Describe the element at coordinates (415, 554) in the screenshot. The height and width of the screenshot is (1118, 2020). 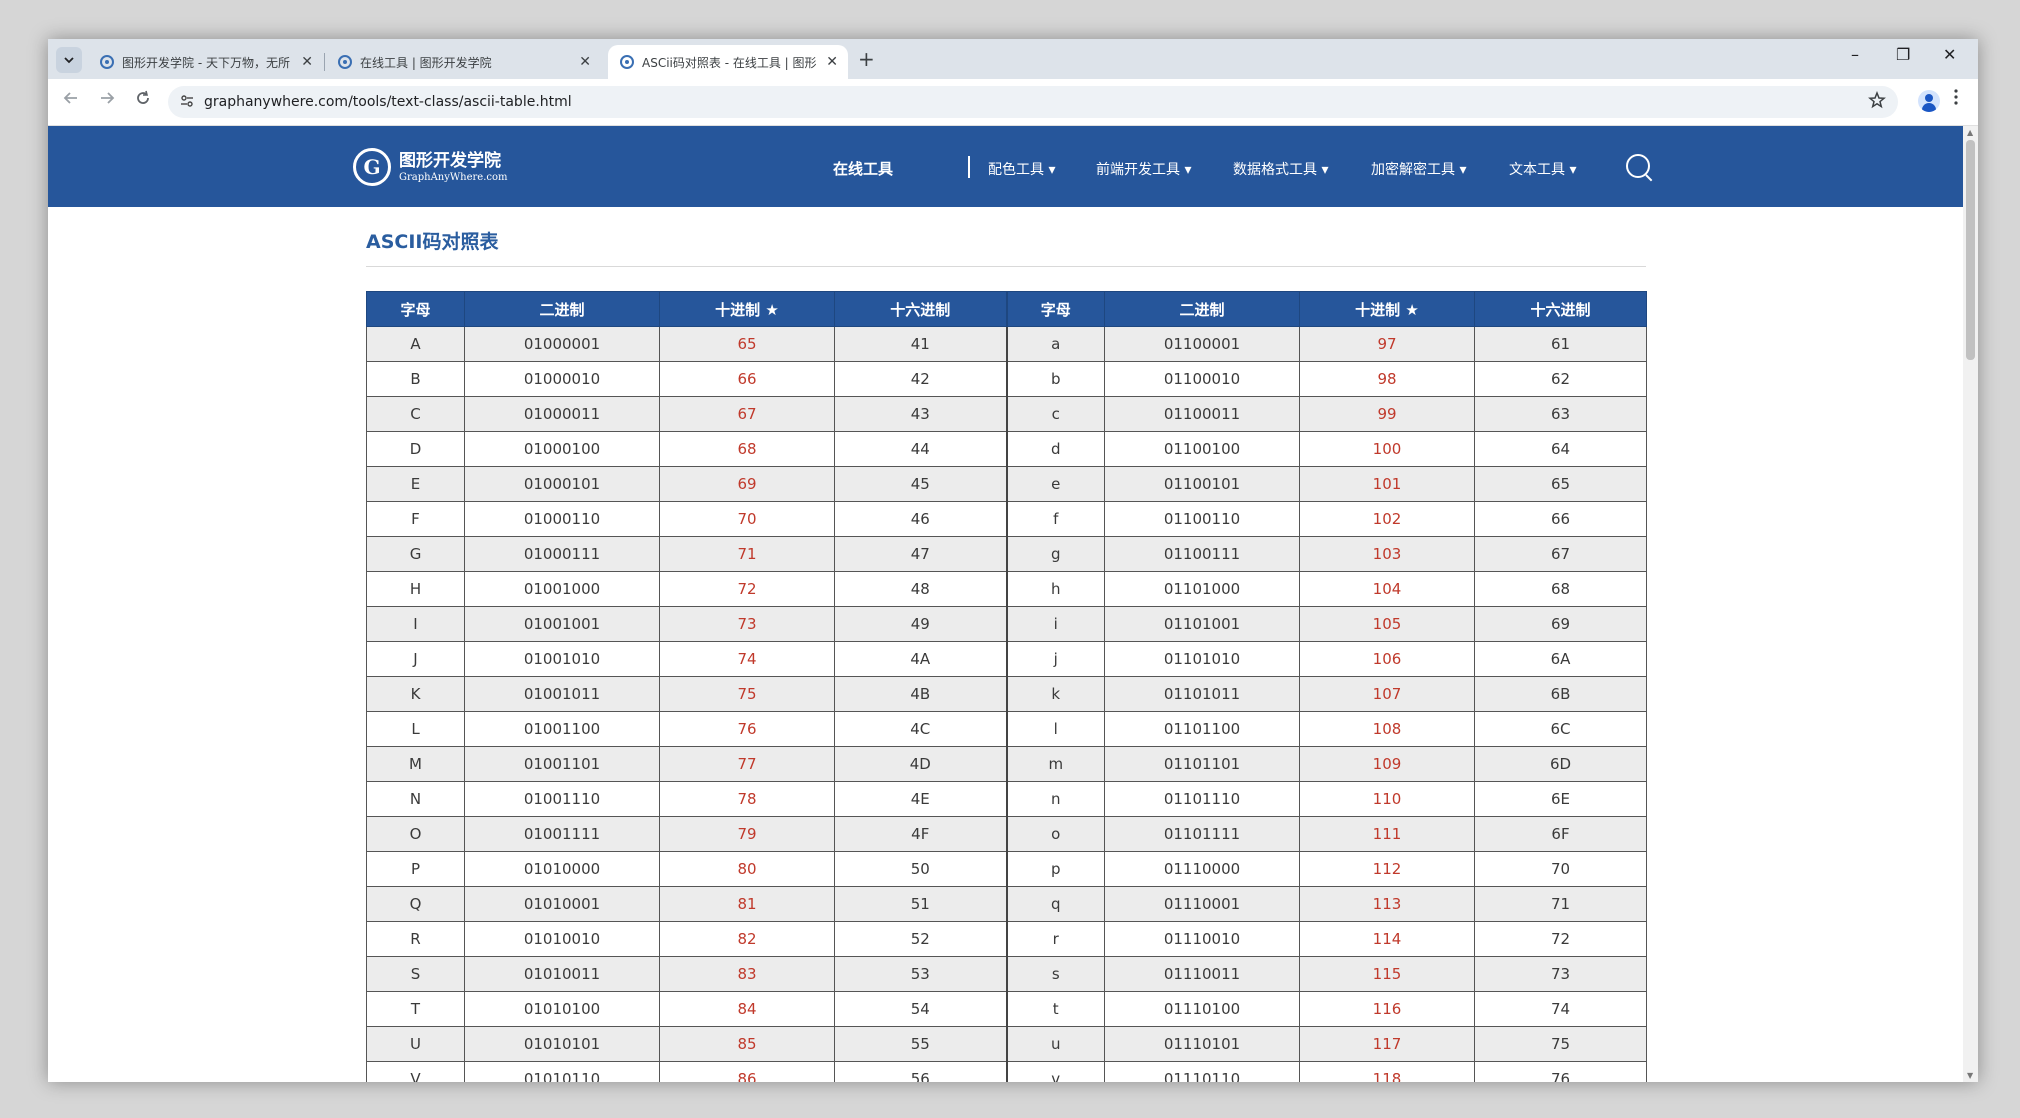
I see `letter-cell: G` at that location.